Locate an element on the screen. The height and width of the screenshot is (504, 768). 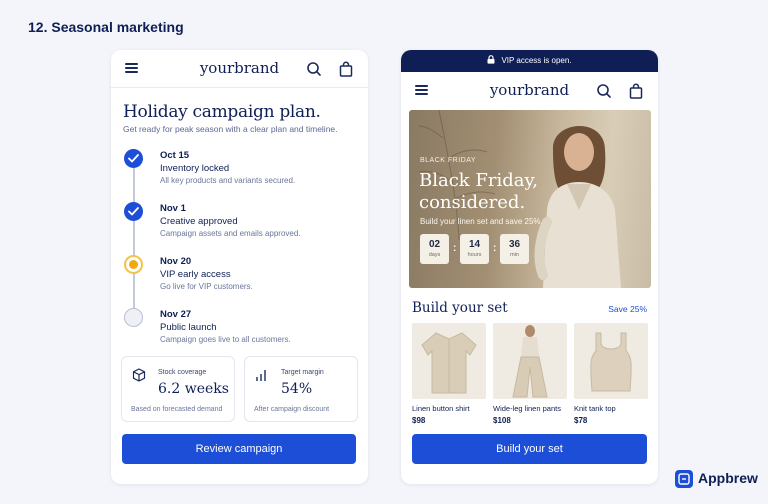
product-name: Wide-leg linen pants is located at coordinates (527, 408).